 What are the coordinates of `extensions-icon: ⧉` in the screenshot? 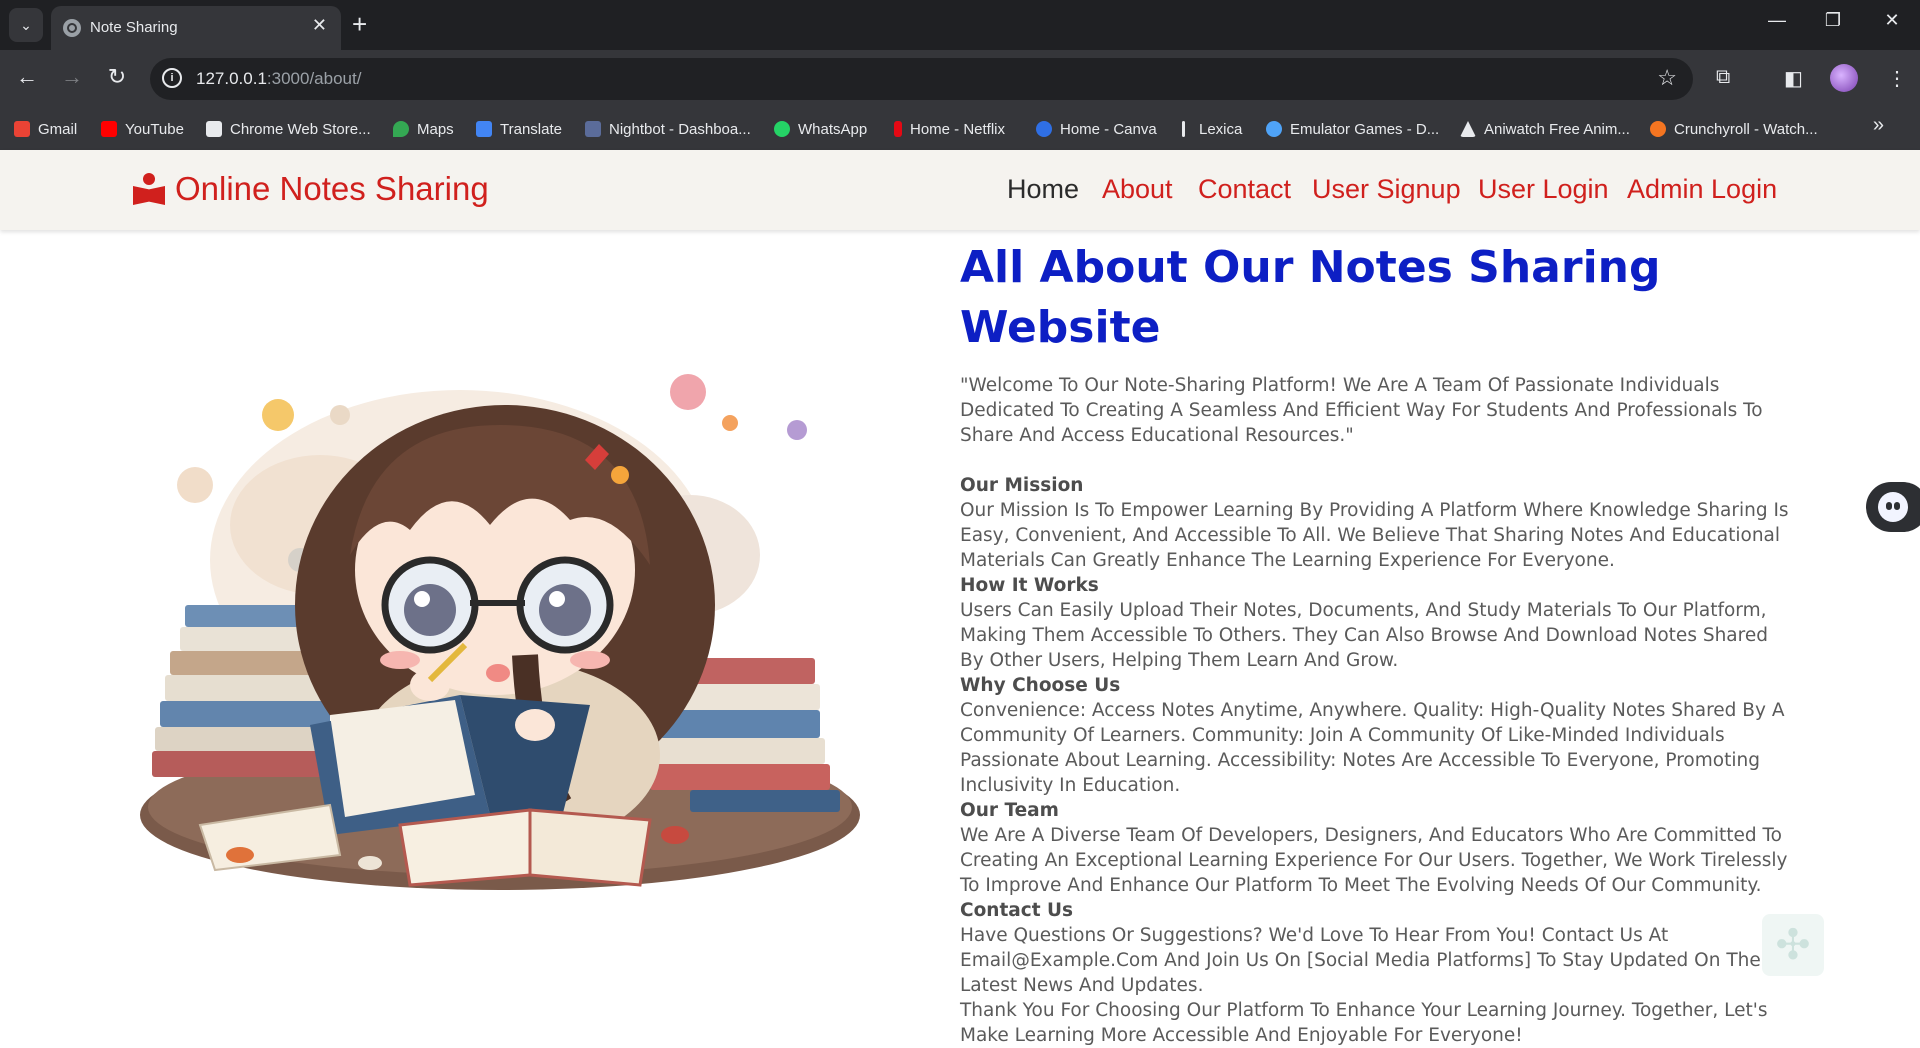 It's located at (1723, 77).